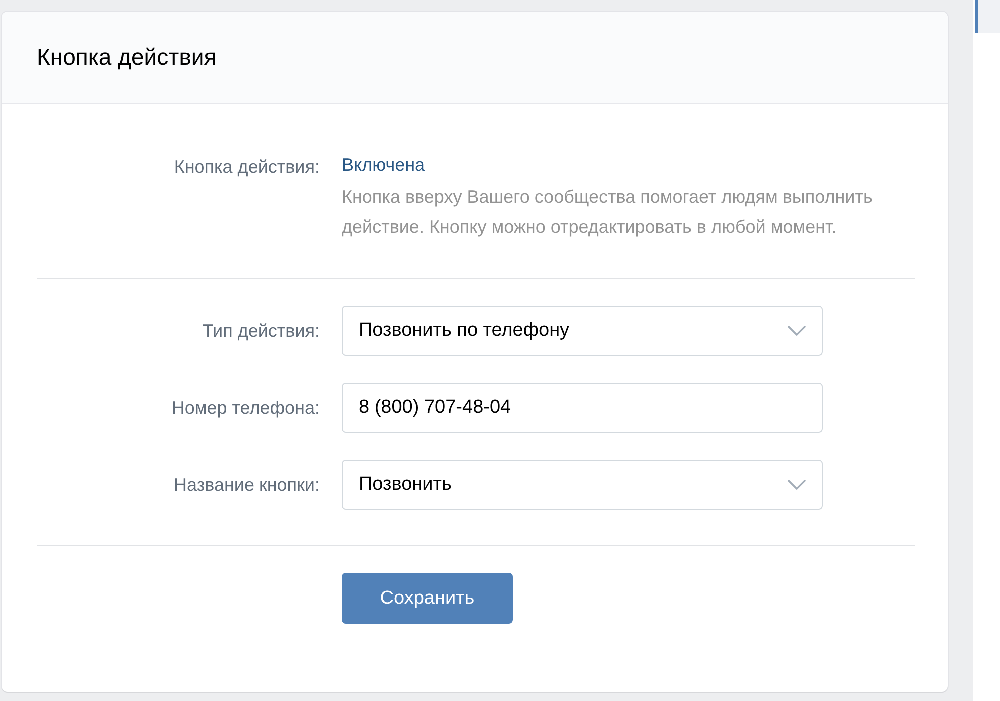 The height and width of the screenshot is (701, 1000). Describe the element at coordinates (246, 485) in the screenshot. I see `field-label: Название кнопки:` at that location.